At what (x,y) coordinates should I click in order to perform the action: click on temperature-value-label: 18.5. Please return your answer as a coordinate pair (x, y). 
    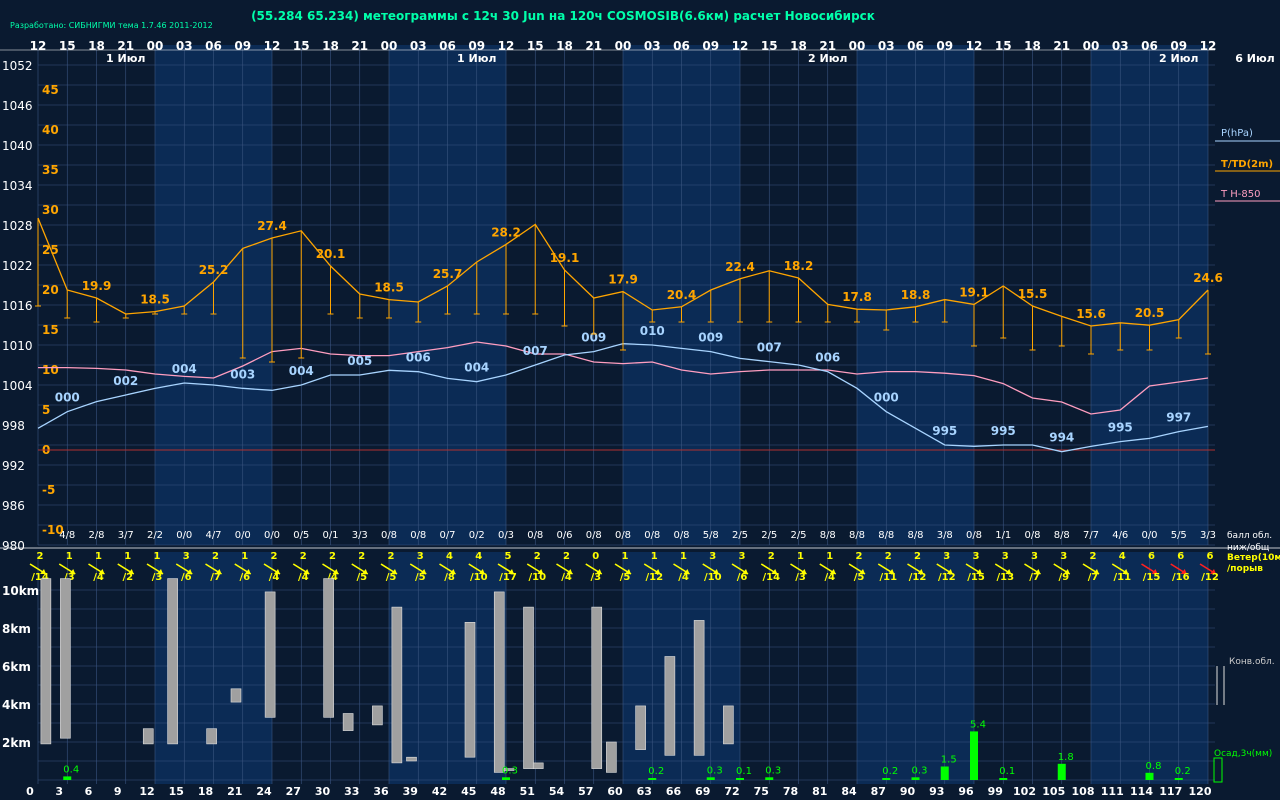
    Looking at the image, I should click on (389, 288).